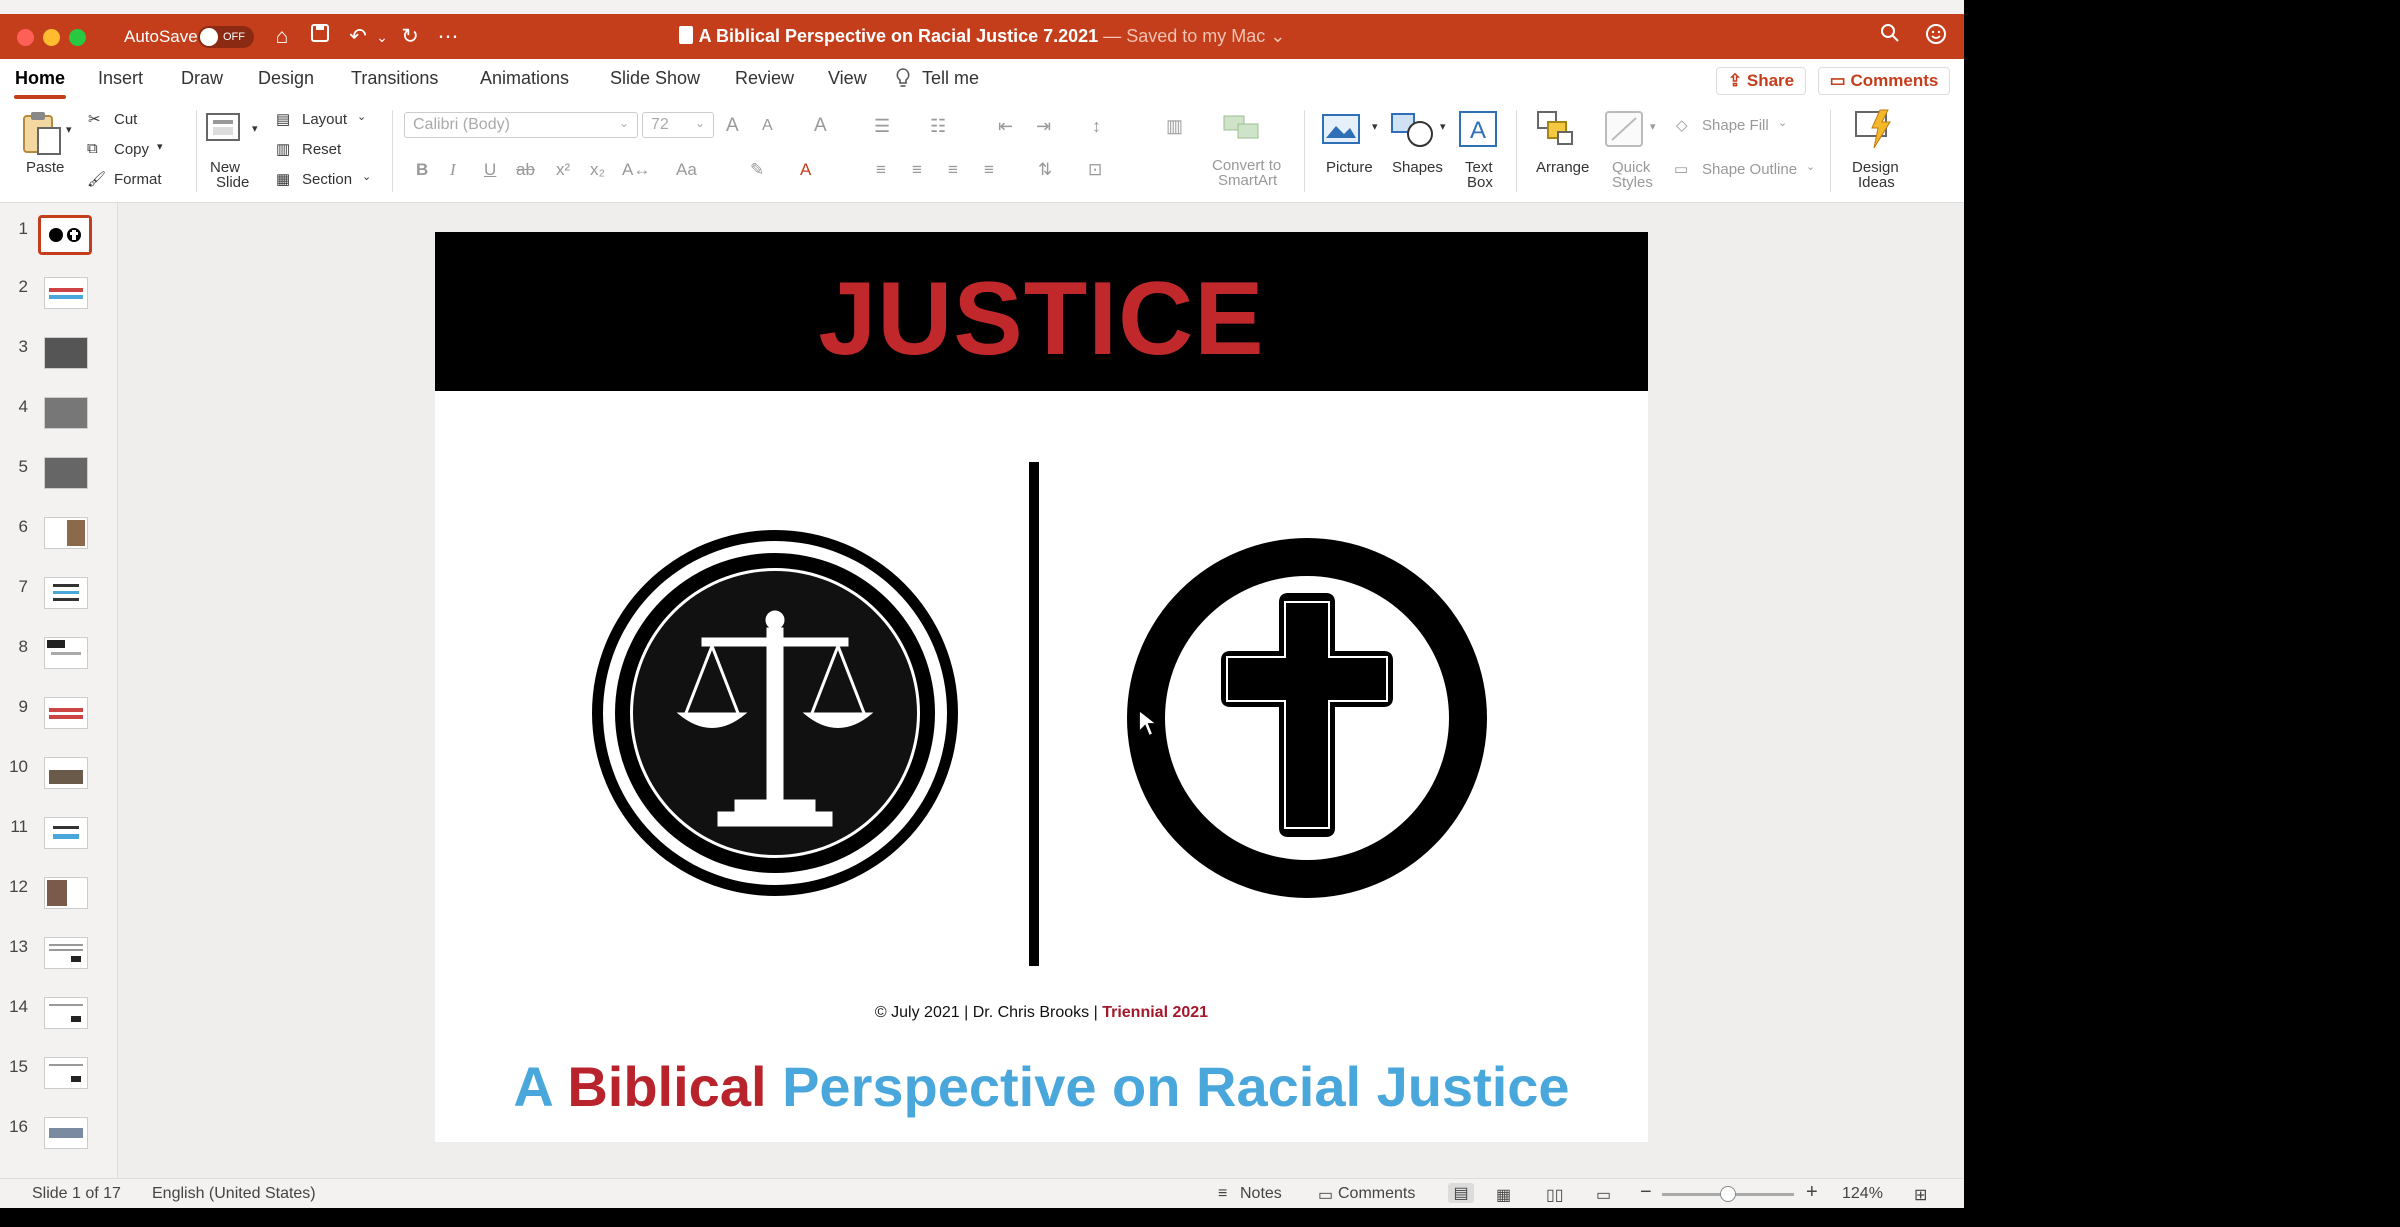 This screenshot has height=1227, width=2400. What do you see at coordinates (1242, 129) in the screenshot?
I see `smartart-icon` at bounding box center [1242, 129].